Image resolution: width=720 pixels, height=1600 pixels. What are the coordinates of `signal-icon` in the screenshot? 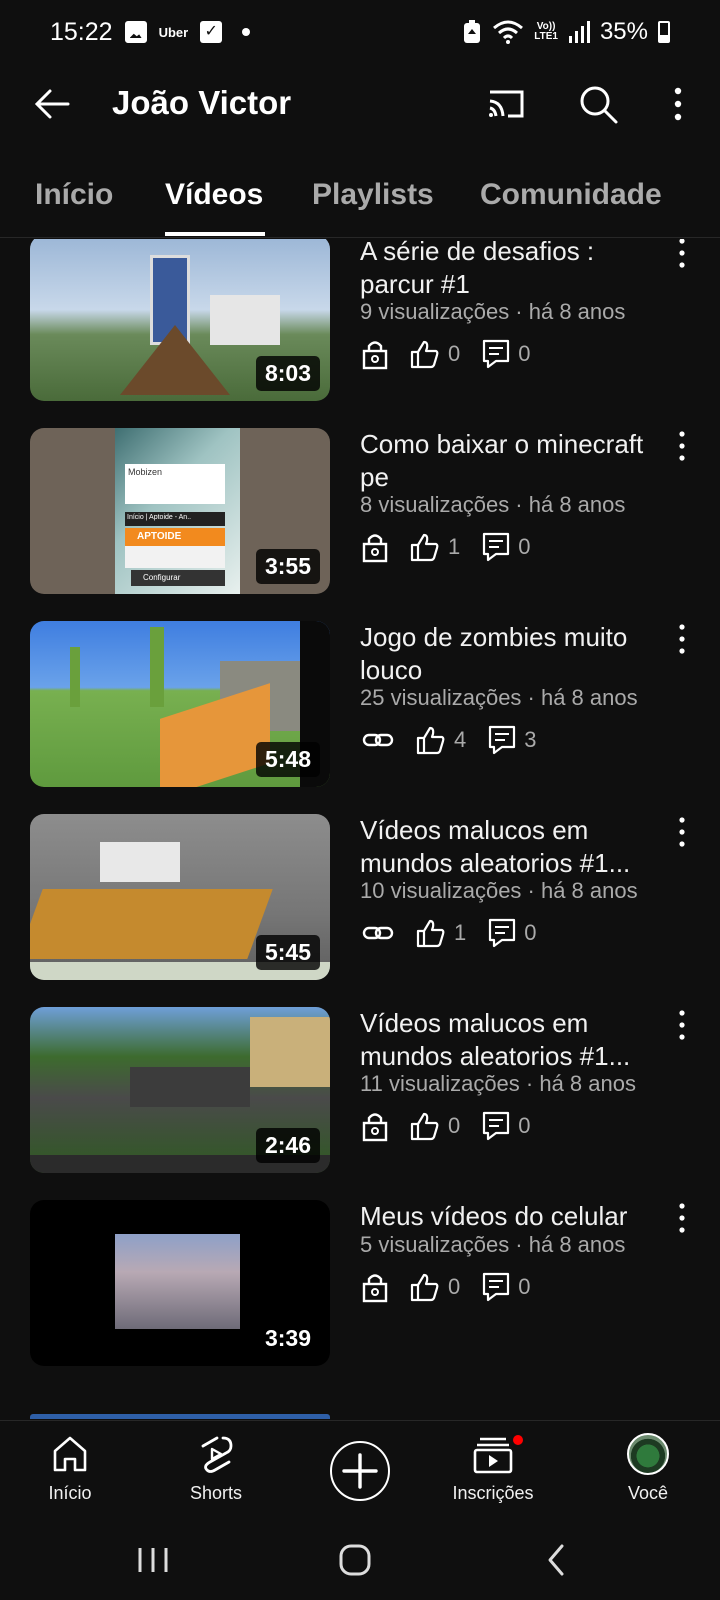 It's located at (579, 32).